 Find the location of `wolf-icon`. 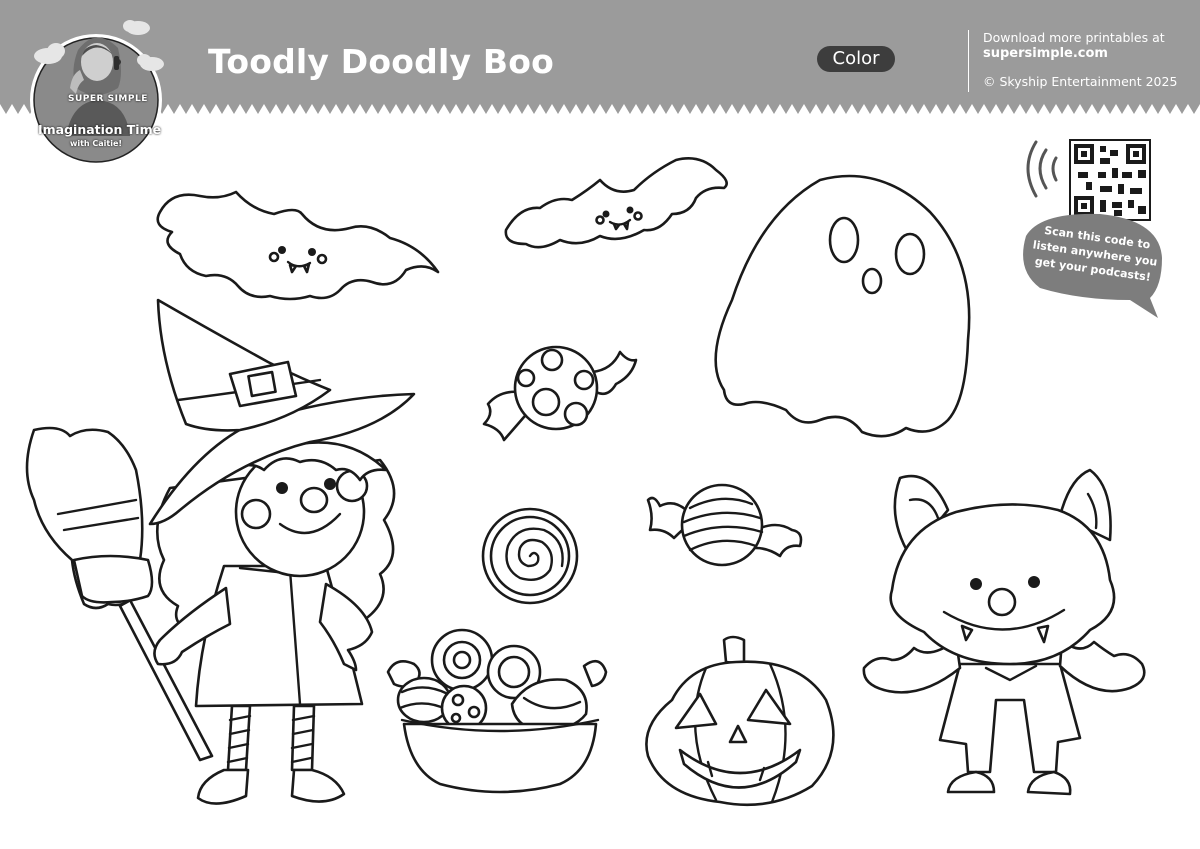

wolf-icon is located at coordinates (1004, 632).